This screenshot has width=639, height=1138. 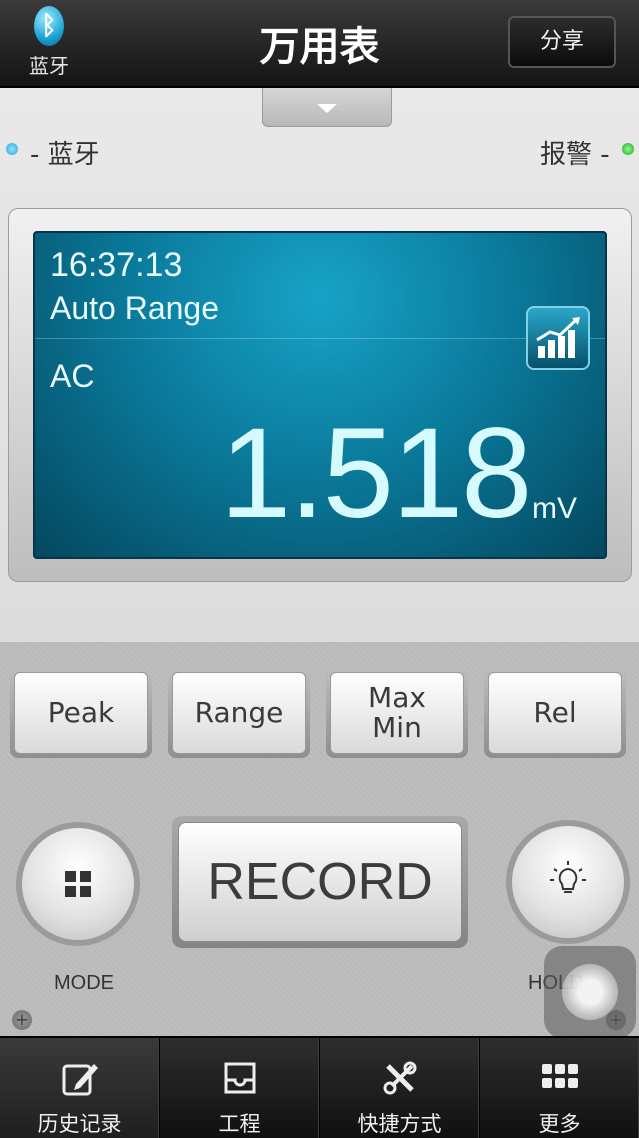 I want to click on chevron-down-icon, so click(x=327, y=108).